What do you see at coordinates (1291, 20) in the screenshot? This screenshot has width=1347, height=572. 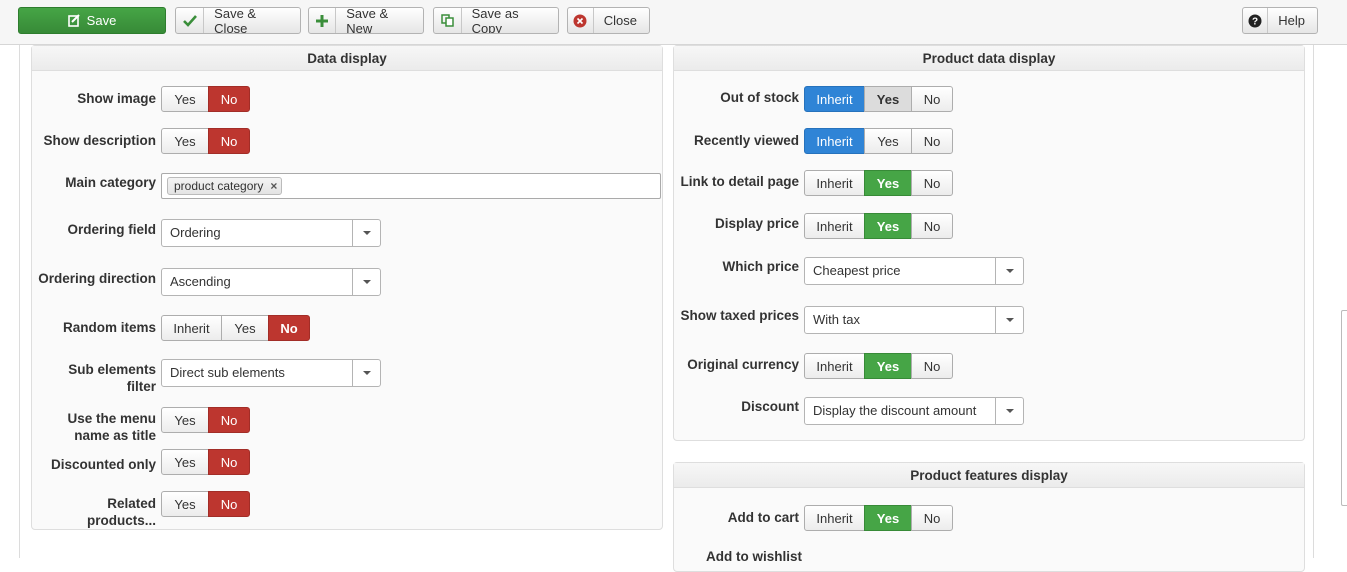 I see `help-label: Help` at bounding box center [1291, 20].